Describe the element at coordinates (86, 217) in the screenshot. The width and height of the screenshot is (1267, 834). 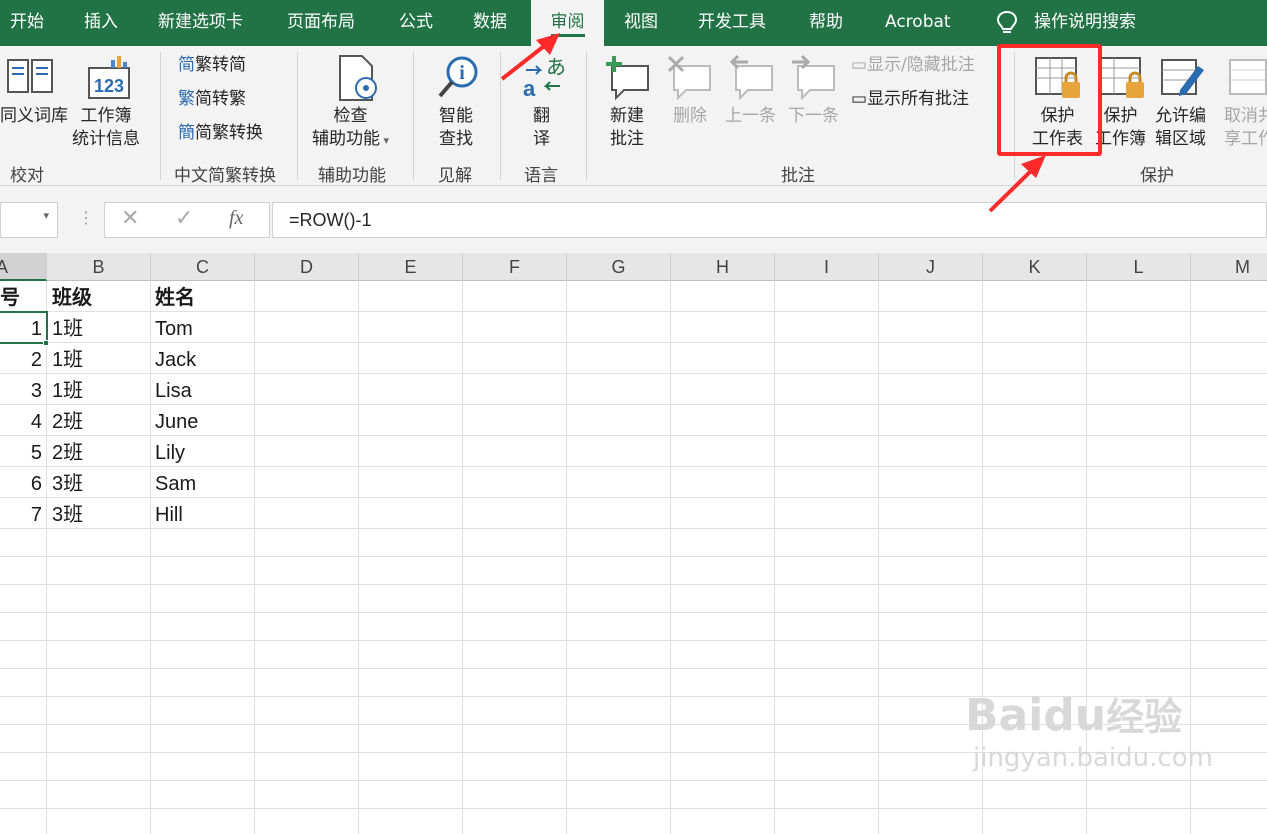
I see `formula-bar-grip-icon: ⋮` at that location.